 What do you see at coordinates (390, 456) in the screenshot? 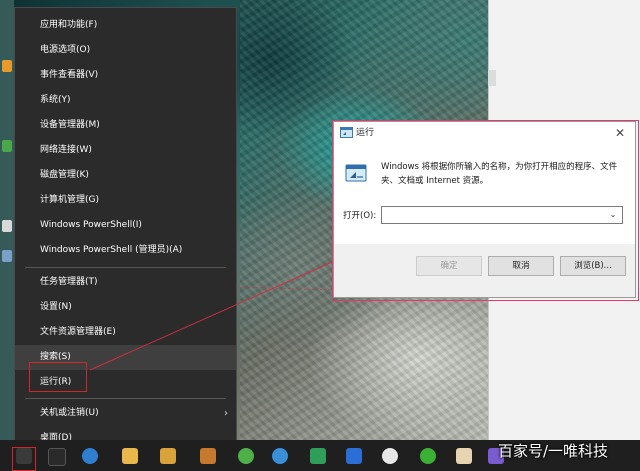
I see `ev-recorder-icon` at bounding box center [390, 456].